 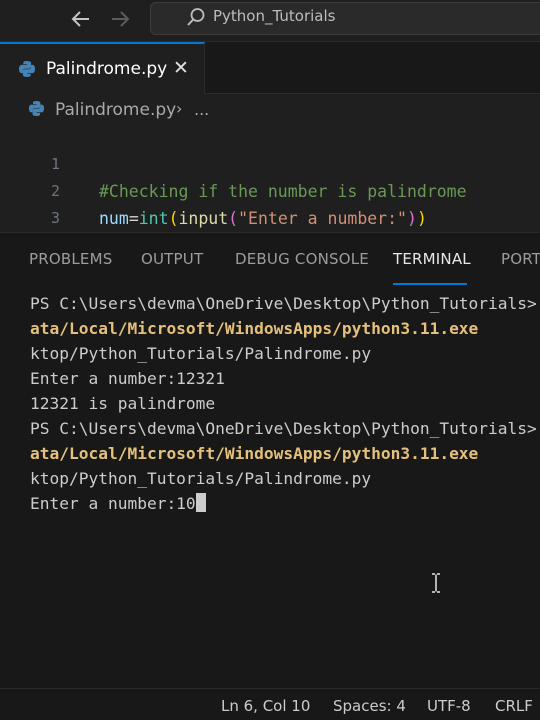 I want to click on terminal-cursor, so click(x=200, y=502).